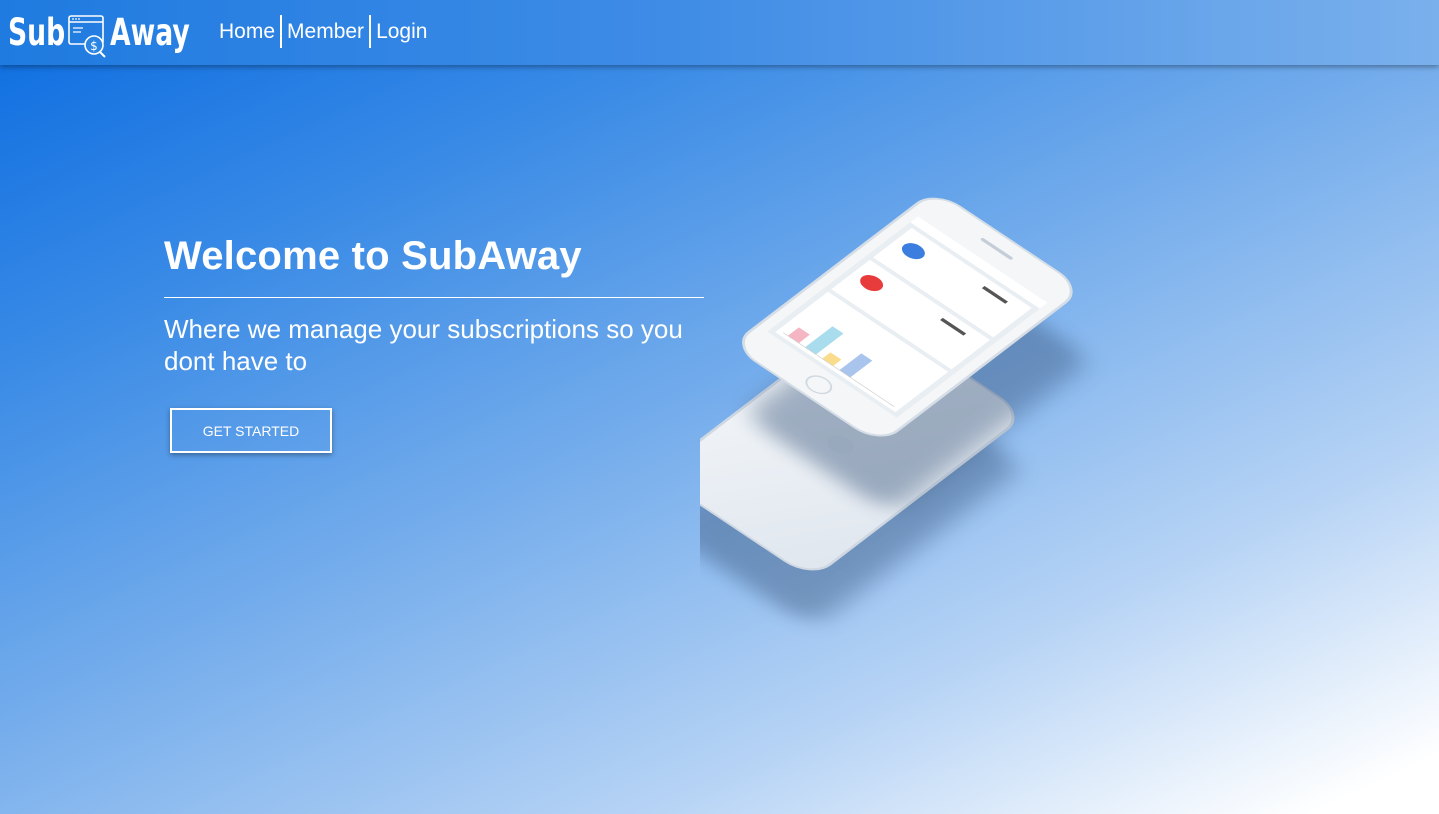 This screenshot has width=1439, height=814. I want to click on logo: Sub $ Away, so click(101, 35).